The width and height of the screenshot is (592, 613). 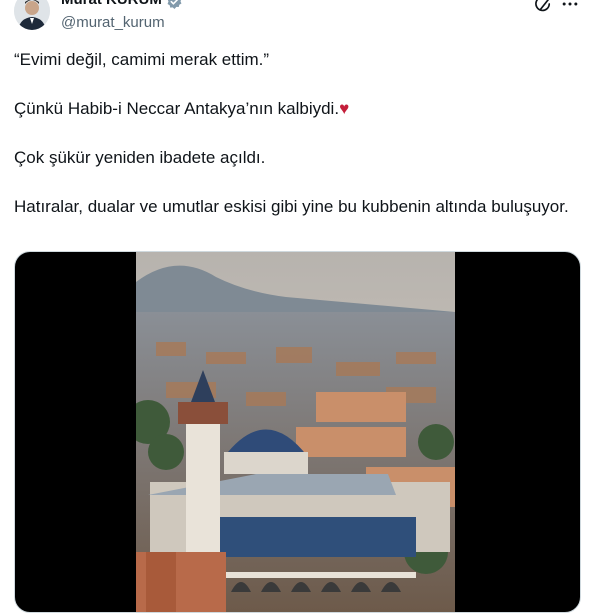 I want to click on tweet-header: Murat KURUM @murat_kurum, so click(x=296, y=20).